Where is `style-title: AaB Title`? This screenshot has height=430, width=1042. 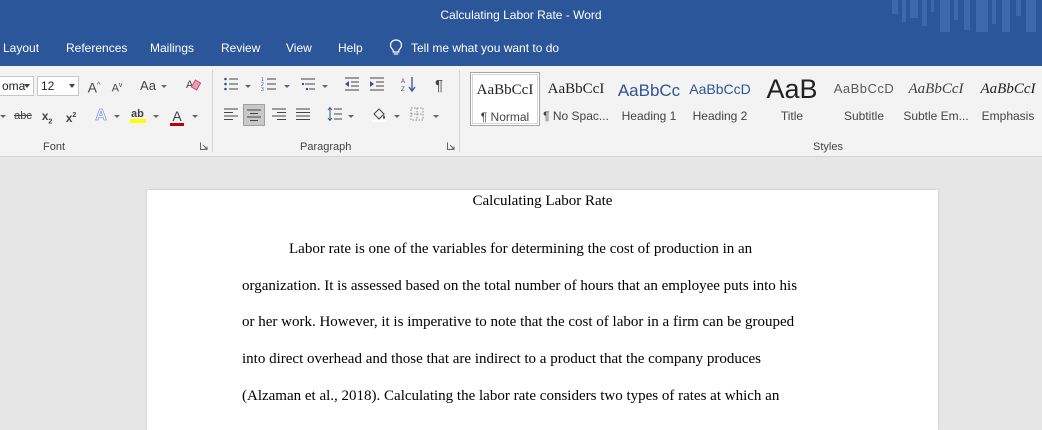
style-title: AaB Title is located at coordinates (792, 99).